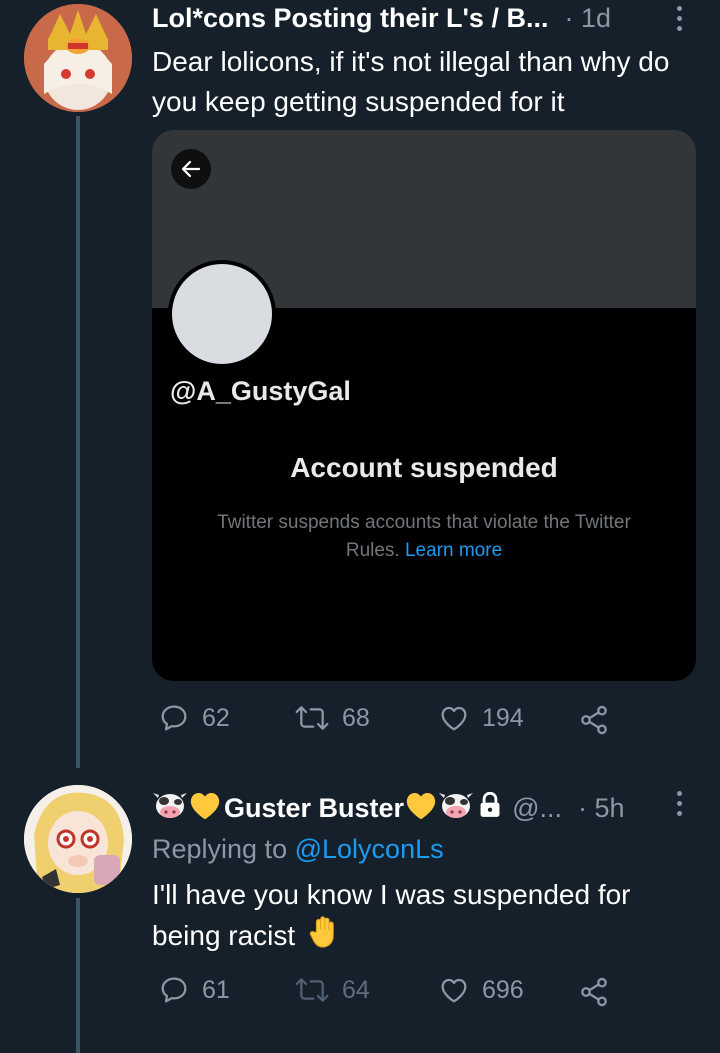 The width and height of the screenshot is (720, 1053). I want to click on suspended-handle: @A_GustyGal, so click(260, 391).